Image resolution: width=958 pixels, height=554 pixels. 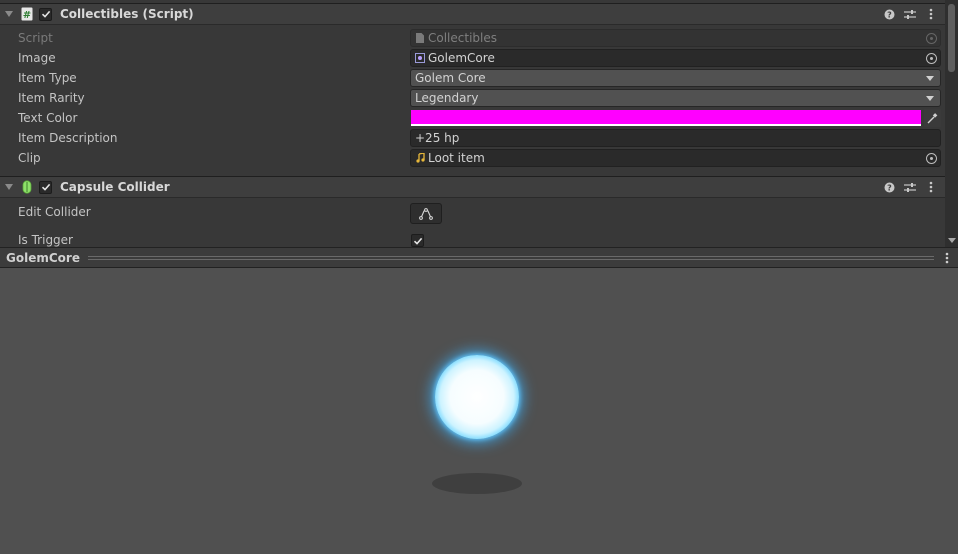 I want to click on image-row: Image GolemCore, so click(x=472, y=58).